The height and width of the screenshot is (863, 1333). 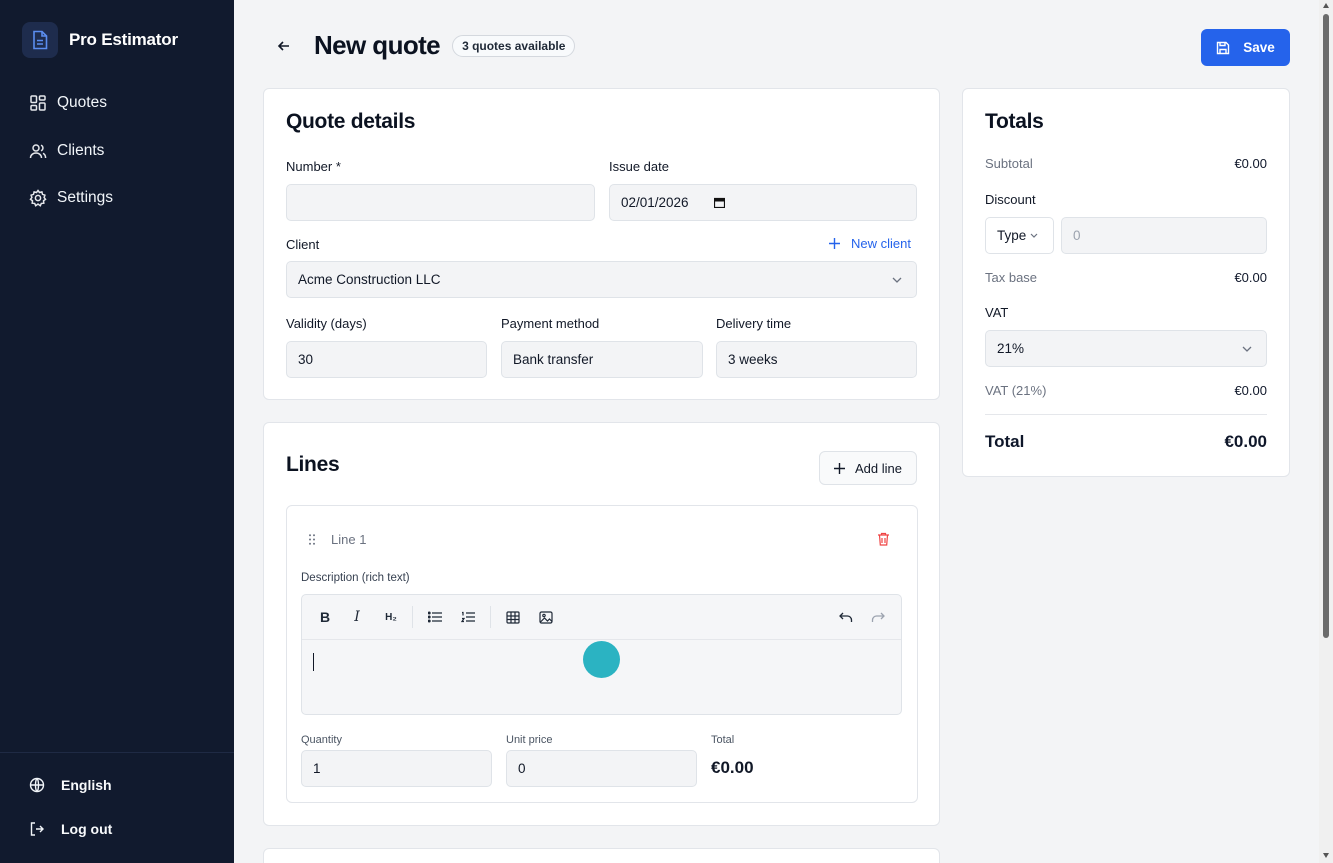 What do you see at coordinates (386, 359) in the screenshot?
I see `validity-input: 30` at bounding box center [386, 359].